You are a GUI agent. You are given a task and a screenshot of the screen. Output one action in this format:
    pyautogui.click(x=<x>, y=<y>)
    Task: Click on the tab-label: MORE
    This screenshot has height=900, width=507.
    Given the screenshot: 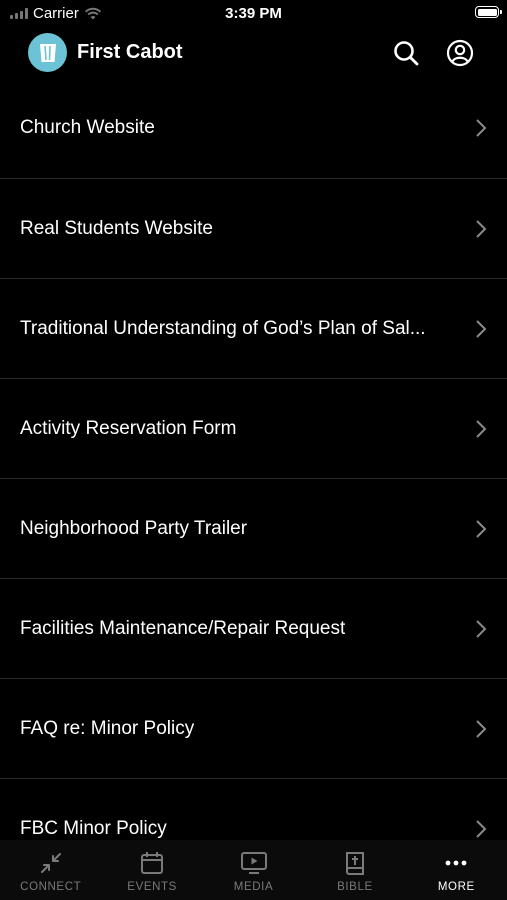 What is the action you would take?
    pyautogui.click(x=456, y=887)
    